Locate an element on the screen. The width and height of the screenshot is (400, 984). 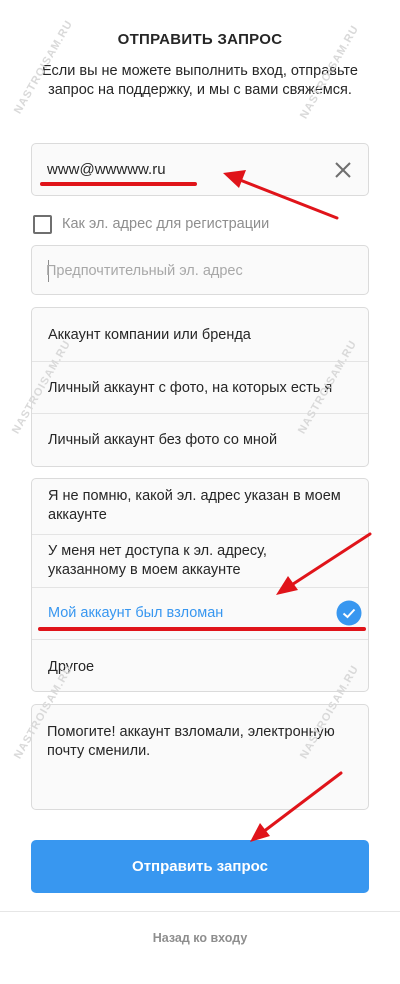
account-type-option-label: Аккаунт компании или бренда is located at coordinates (149, 335).